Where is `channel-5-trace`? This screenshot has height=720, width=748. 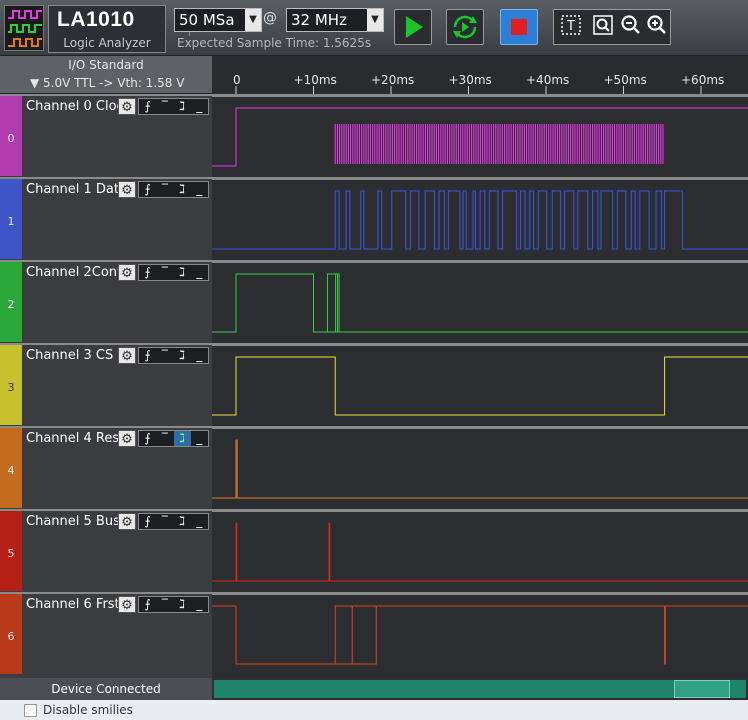
channel-5-trace is located at coordinates (480, 552).